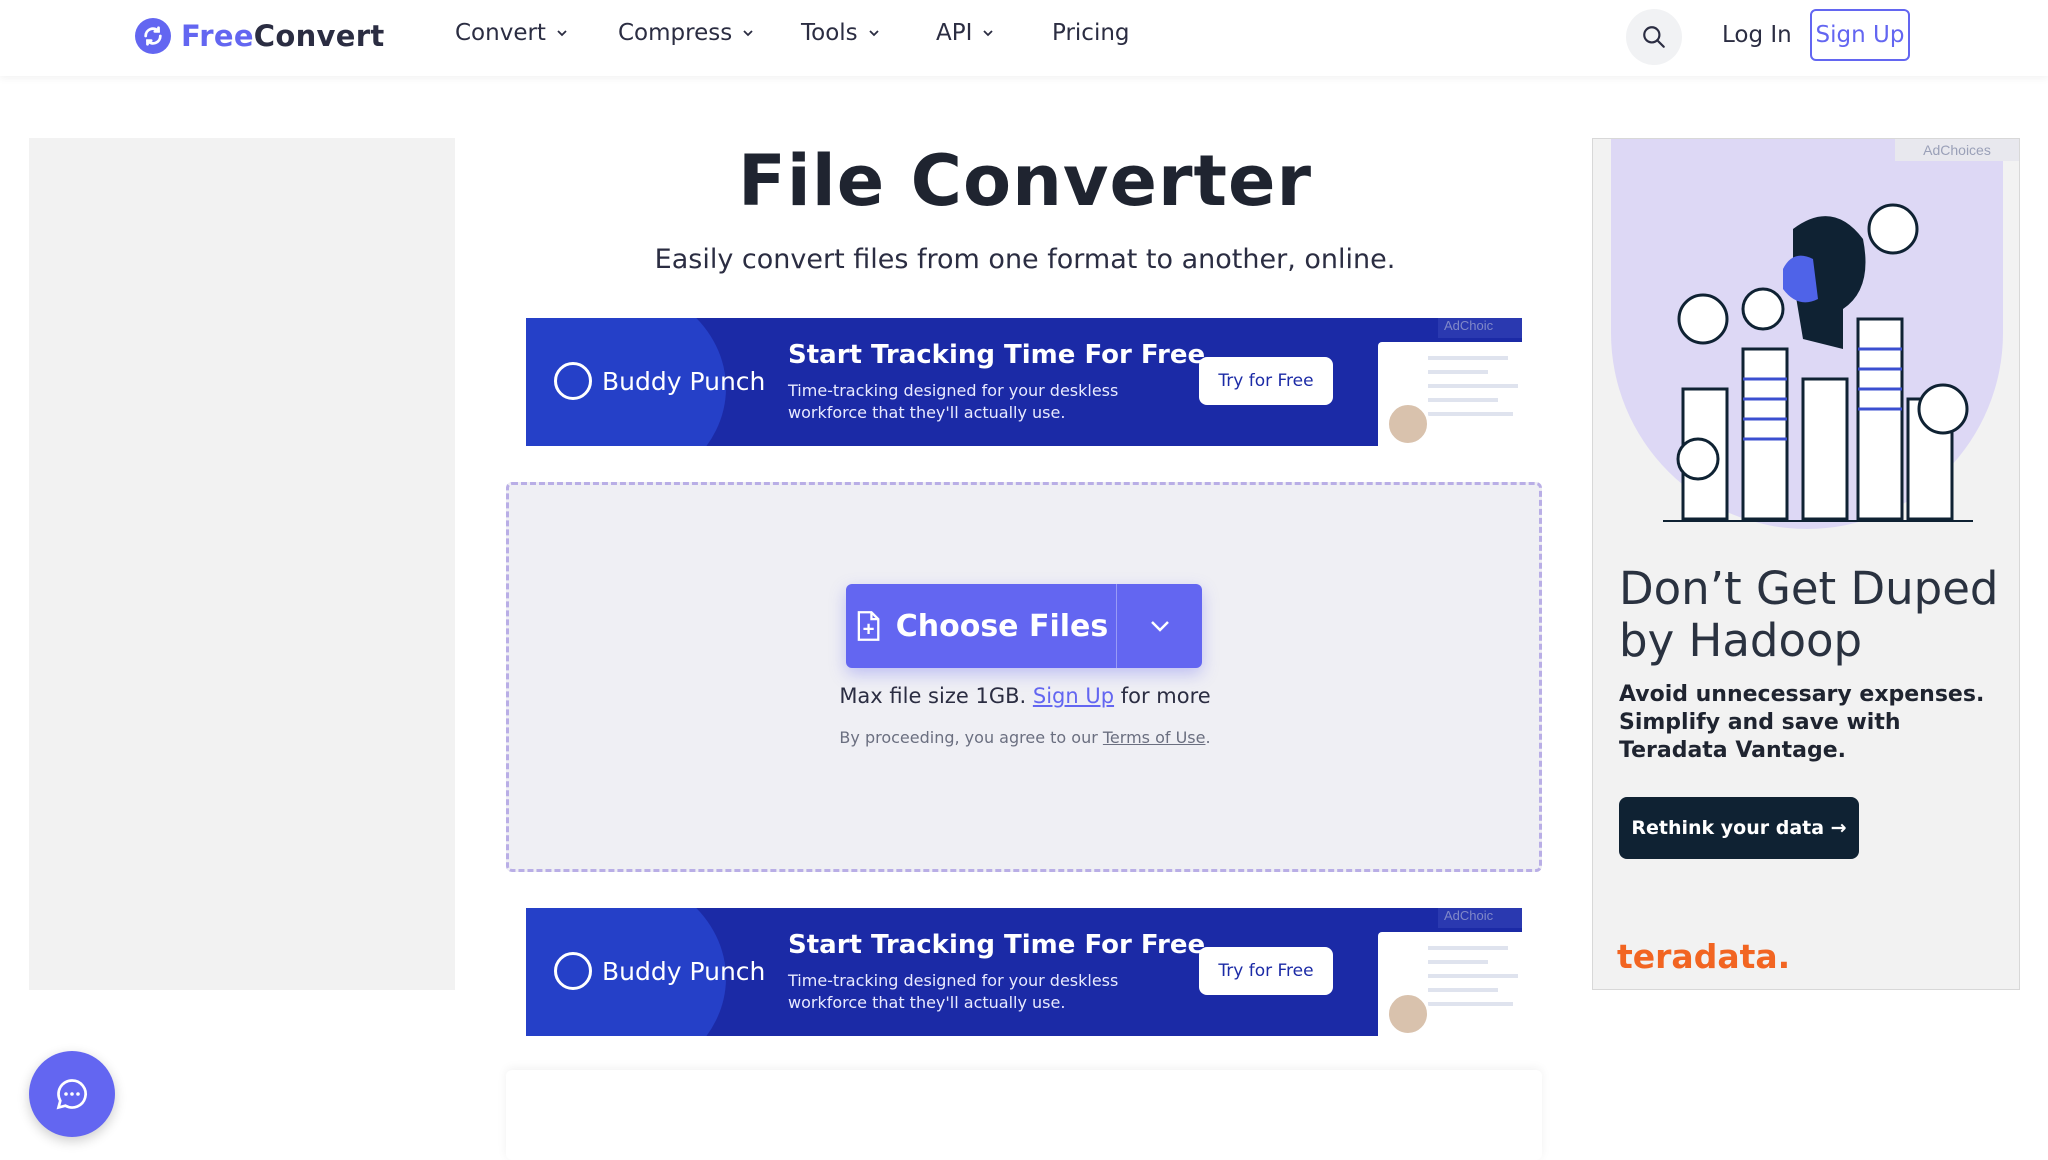 This screenshot has width=2048, height=1160. I want to click on search-icon, so click(1654, 37).